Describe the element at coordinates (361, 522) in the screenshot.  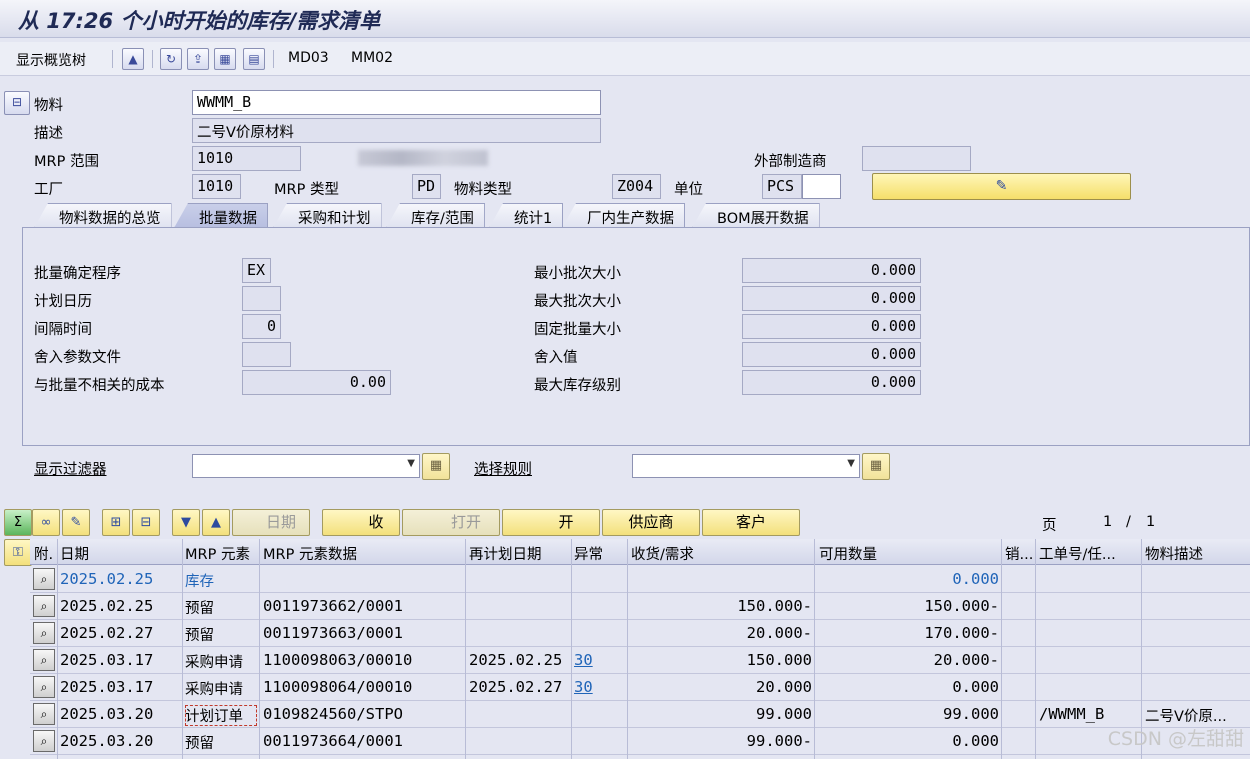
I see `receive-button: 收` at that location.